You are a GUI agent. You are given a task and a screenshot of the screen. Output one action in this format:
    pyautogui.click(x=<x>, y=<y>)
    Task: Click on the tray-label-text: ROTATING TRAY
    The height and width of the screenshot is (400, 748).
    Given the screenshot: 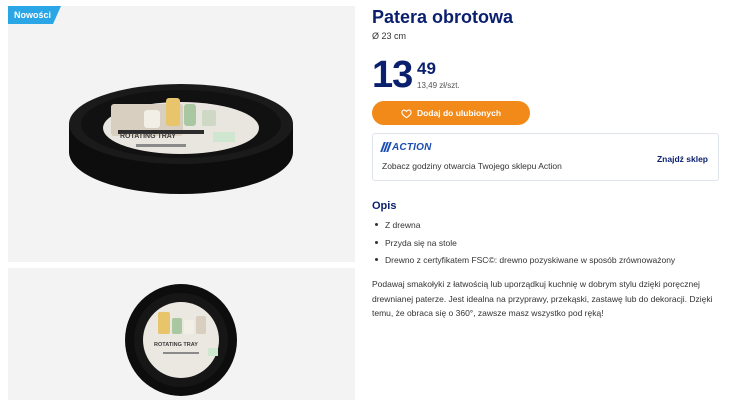 What is the action you would take?
    pyautogui.click(x=148, y=136)
    